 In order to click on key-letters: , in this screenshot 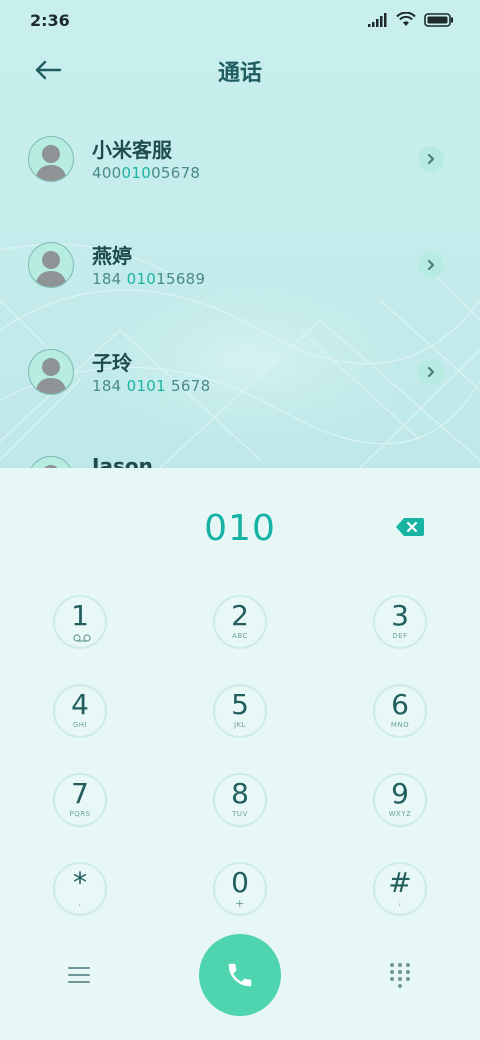, I will do `click(80, 903)`.